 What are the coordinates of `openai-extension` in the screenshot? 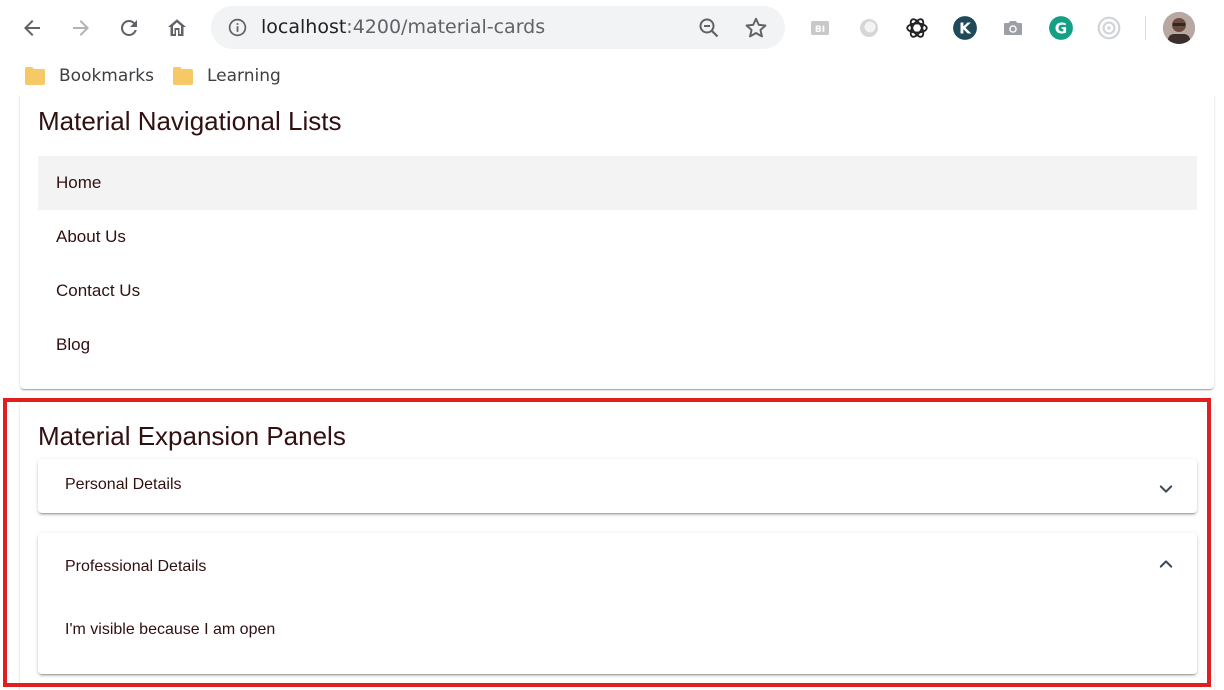 It's located at (917, 28).